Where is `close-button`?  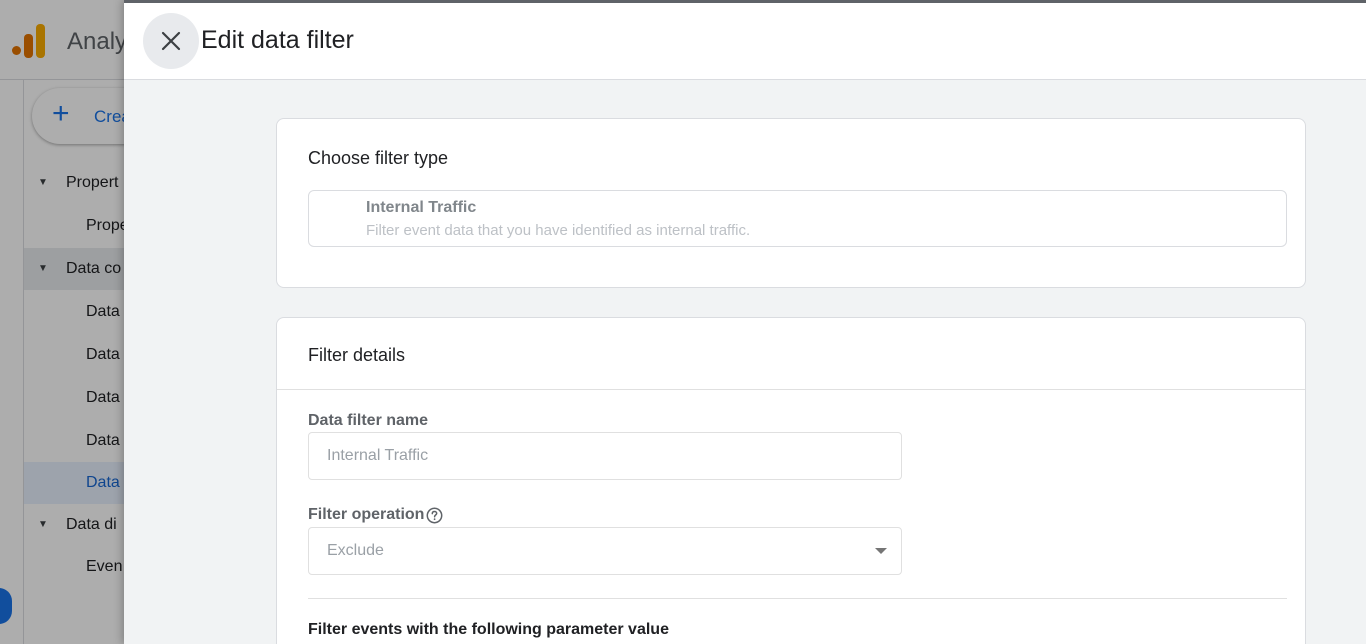
close-button is located at coordinates (171, 41).